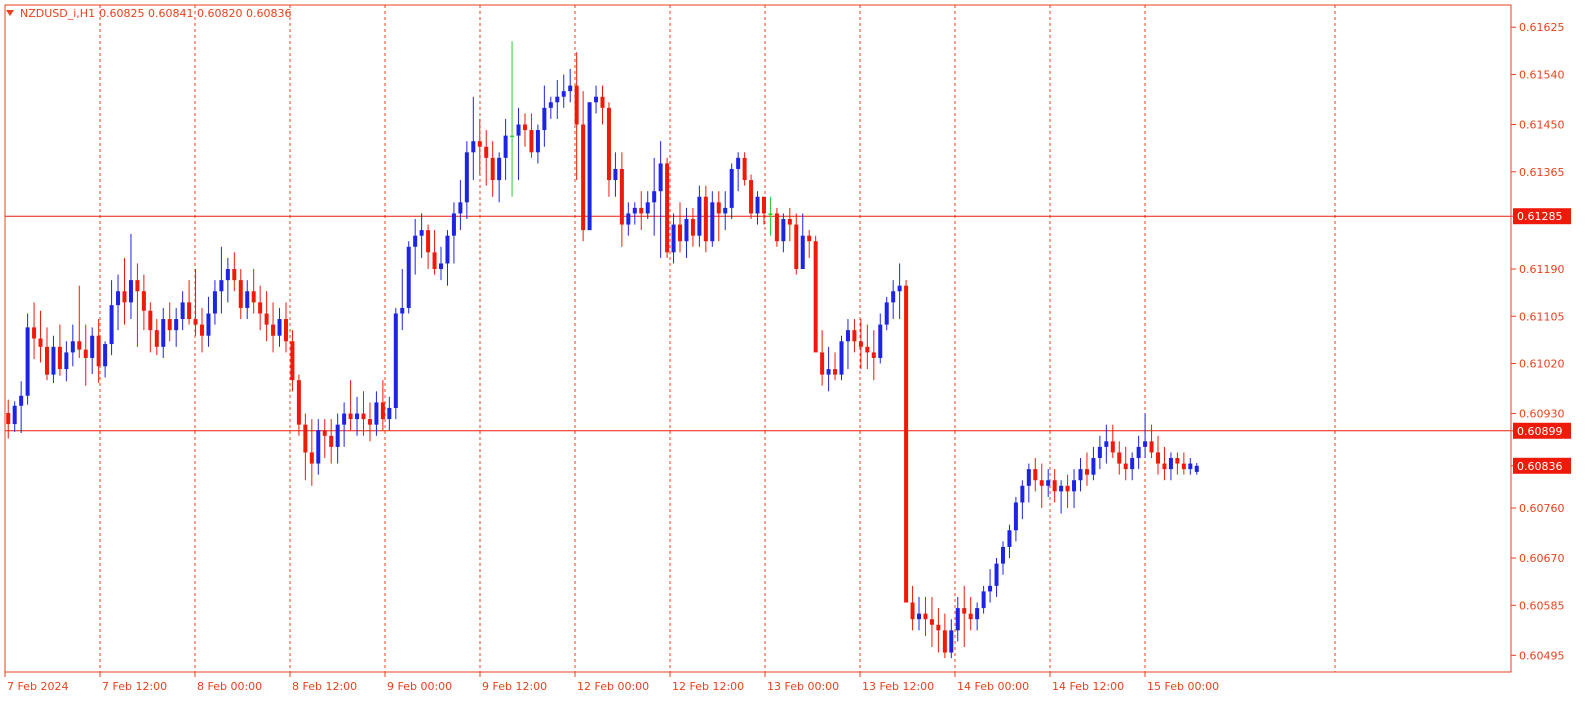 Image resolution: width=1586 pixels, height=712 pixels. Describe the element at coordinates (10, 13) in the screenshot. I see `triangle-down-icon` at that location.